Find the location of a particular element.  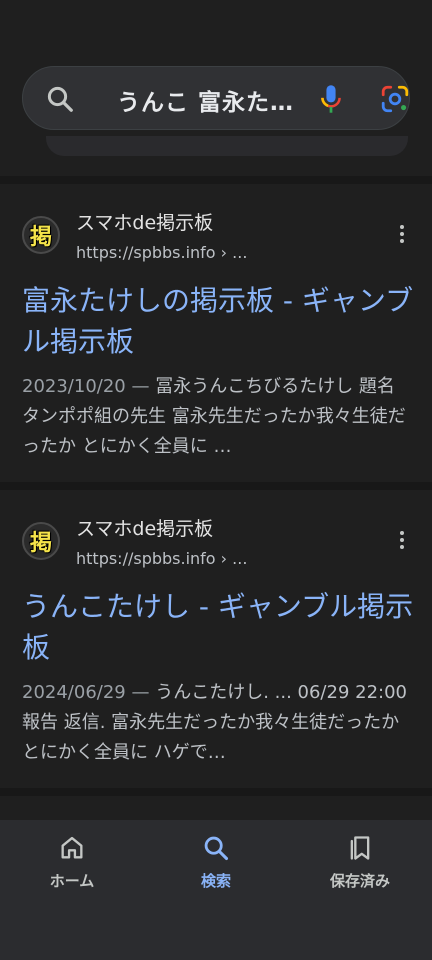

bookmarks-icon is located at coordinates (360, 848).